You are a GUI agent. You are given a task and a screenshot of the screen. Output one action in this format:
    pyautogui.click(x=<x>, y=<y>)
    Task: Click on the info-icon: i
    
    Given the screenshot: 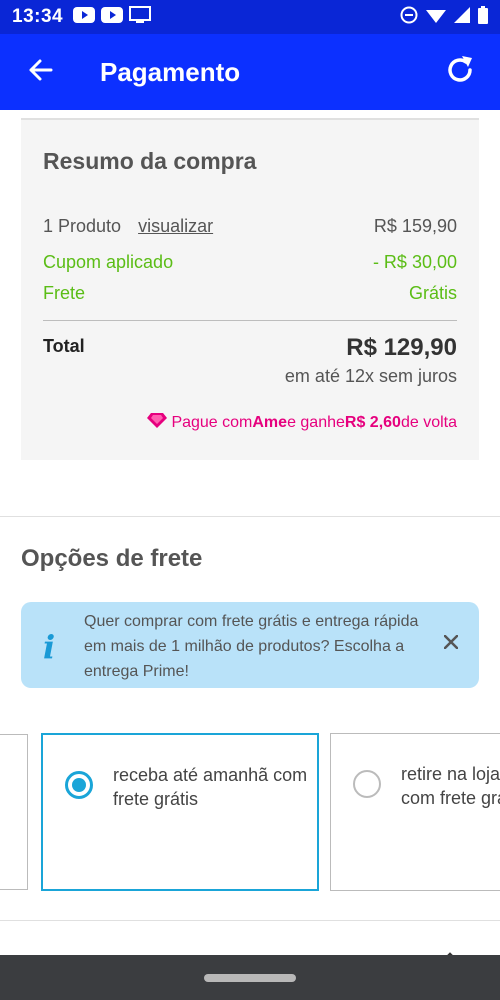 What is the action you would take?
    pyautogui.click(x=49, y=647)
    